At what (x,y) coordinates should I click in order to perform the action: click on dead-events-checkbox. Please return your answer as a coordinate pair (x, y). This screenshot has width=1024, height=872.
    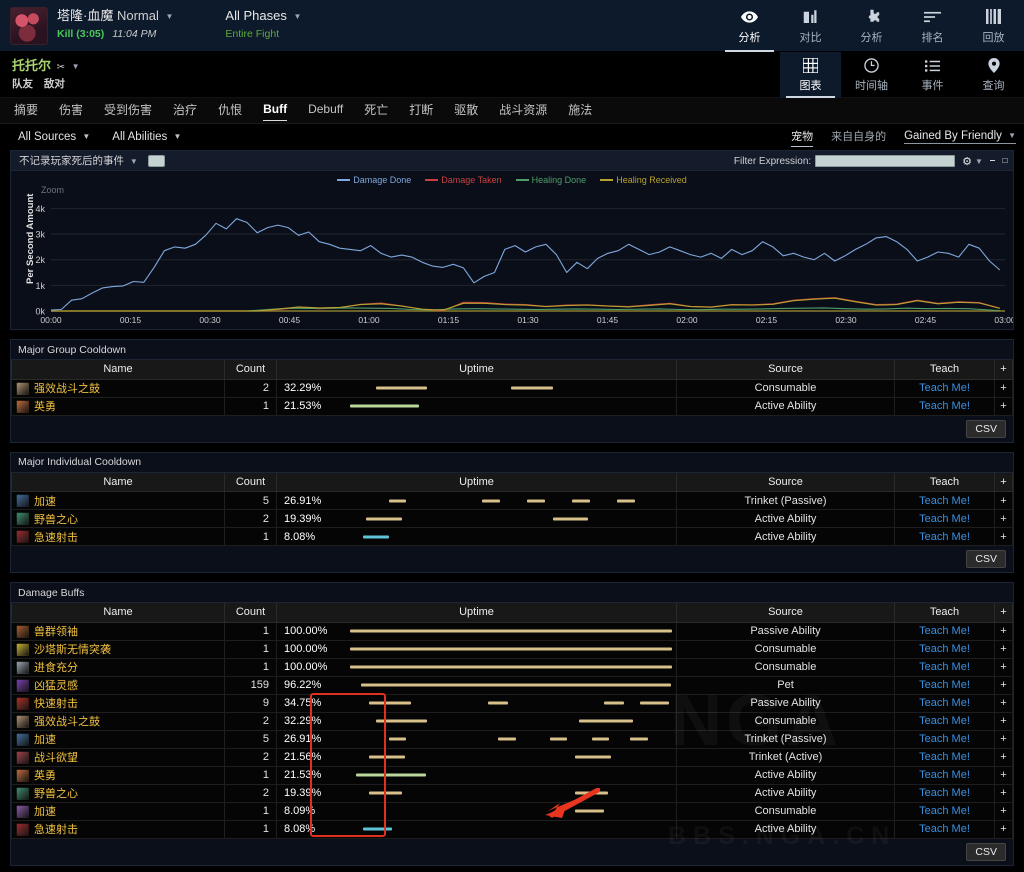
    Looking at the image, I should click on (156, 160).